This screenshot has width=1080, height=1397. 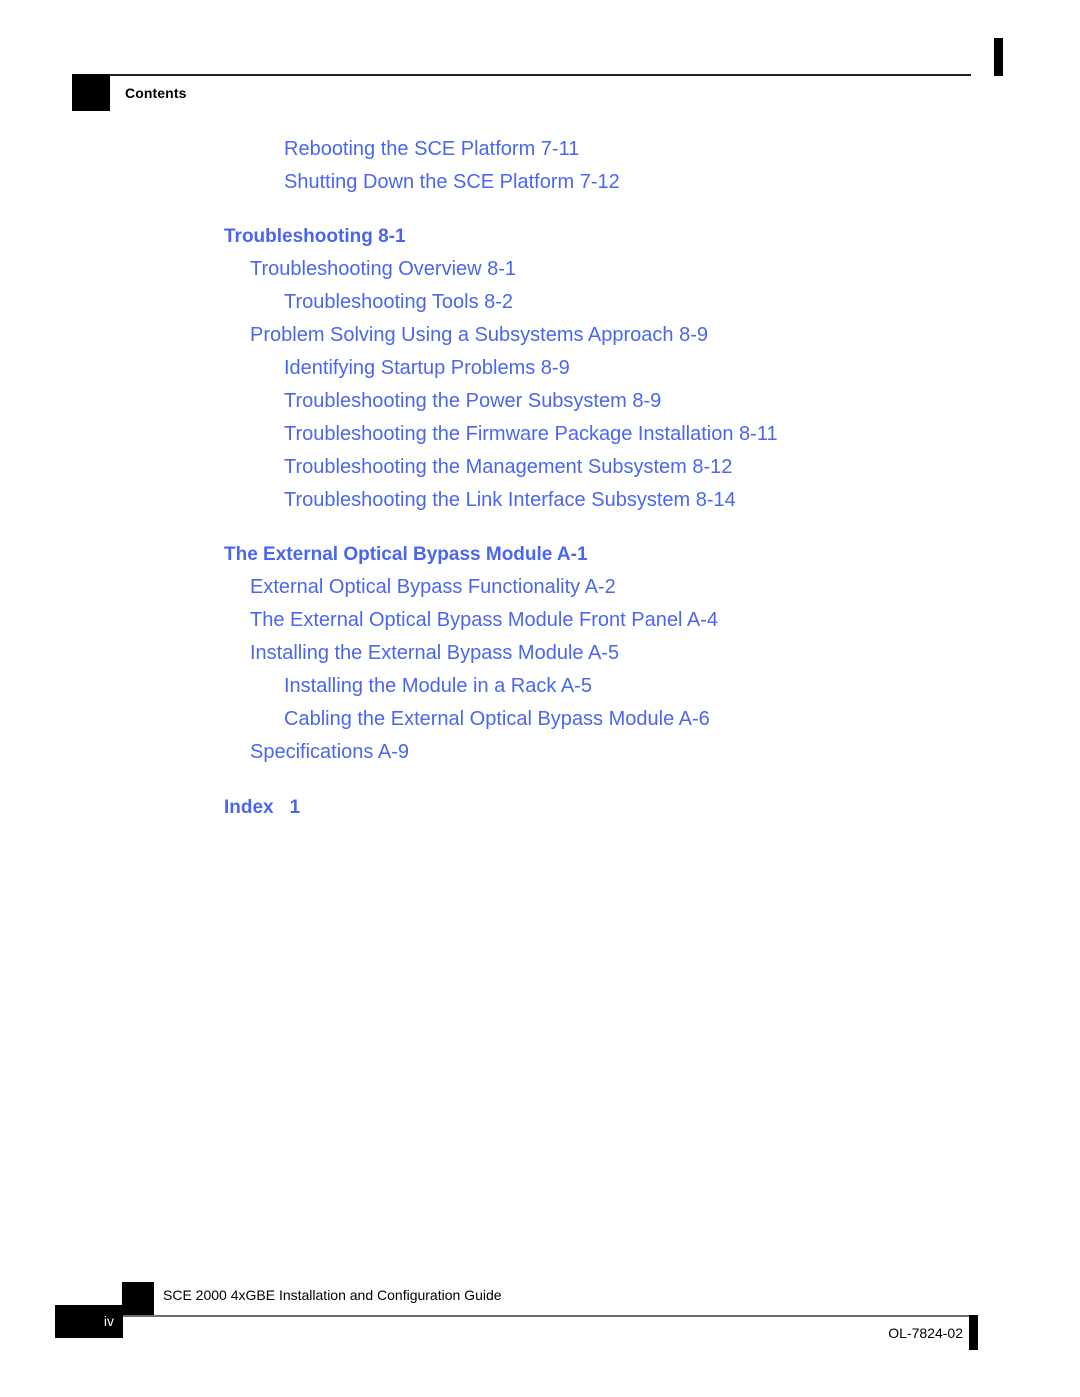 I want to click on toc-entry: Shutting Down the SCE Platform 7-12, so click(x=682, y=182).